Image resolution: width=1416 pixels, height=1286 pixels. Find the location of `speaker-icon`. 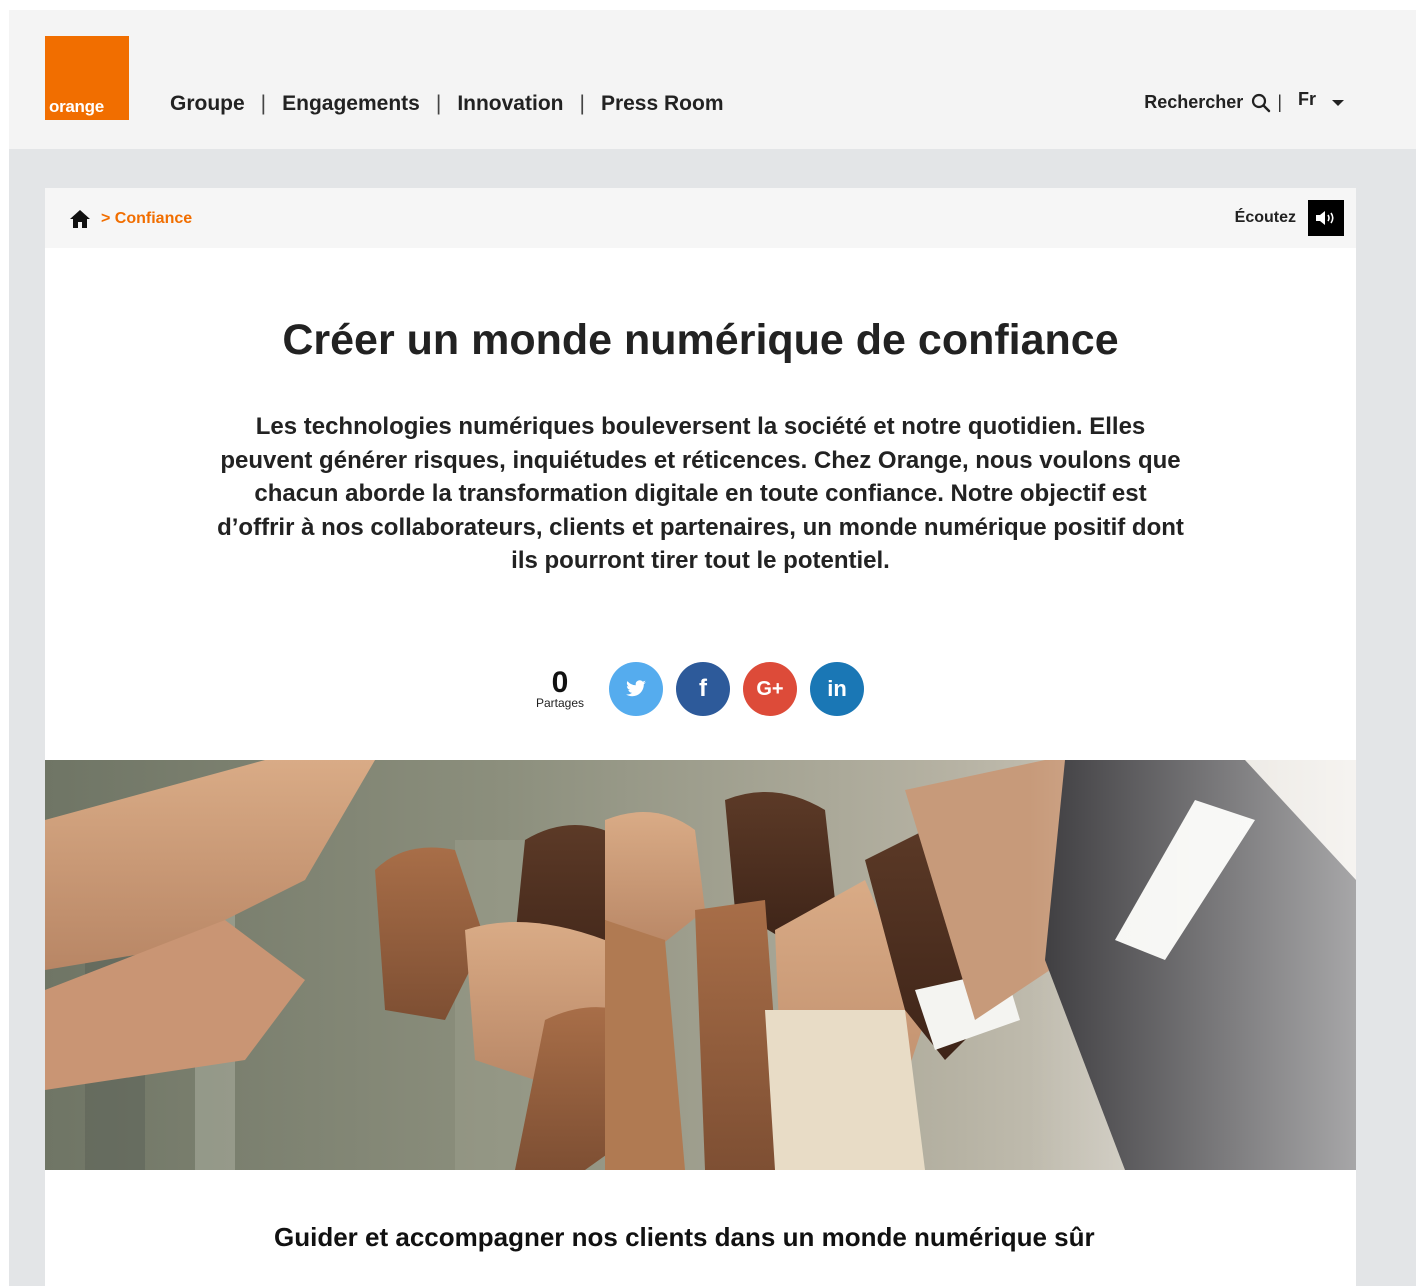

speaker-icon is located at coordinates (1326, 218).